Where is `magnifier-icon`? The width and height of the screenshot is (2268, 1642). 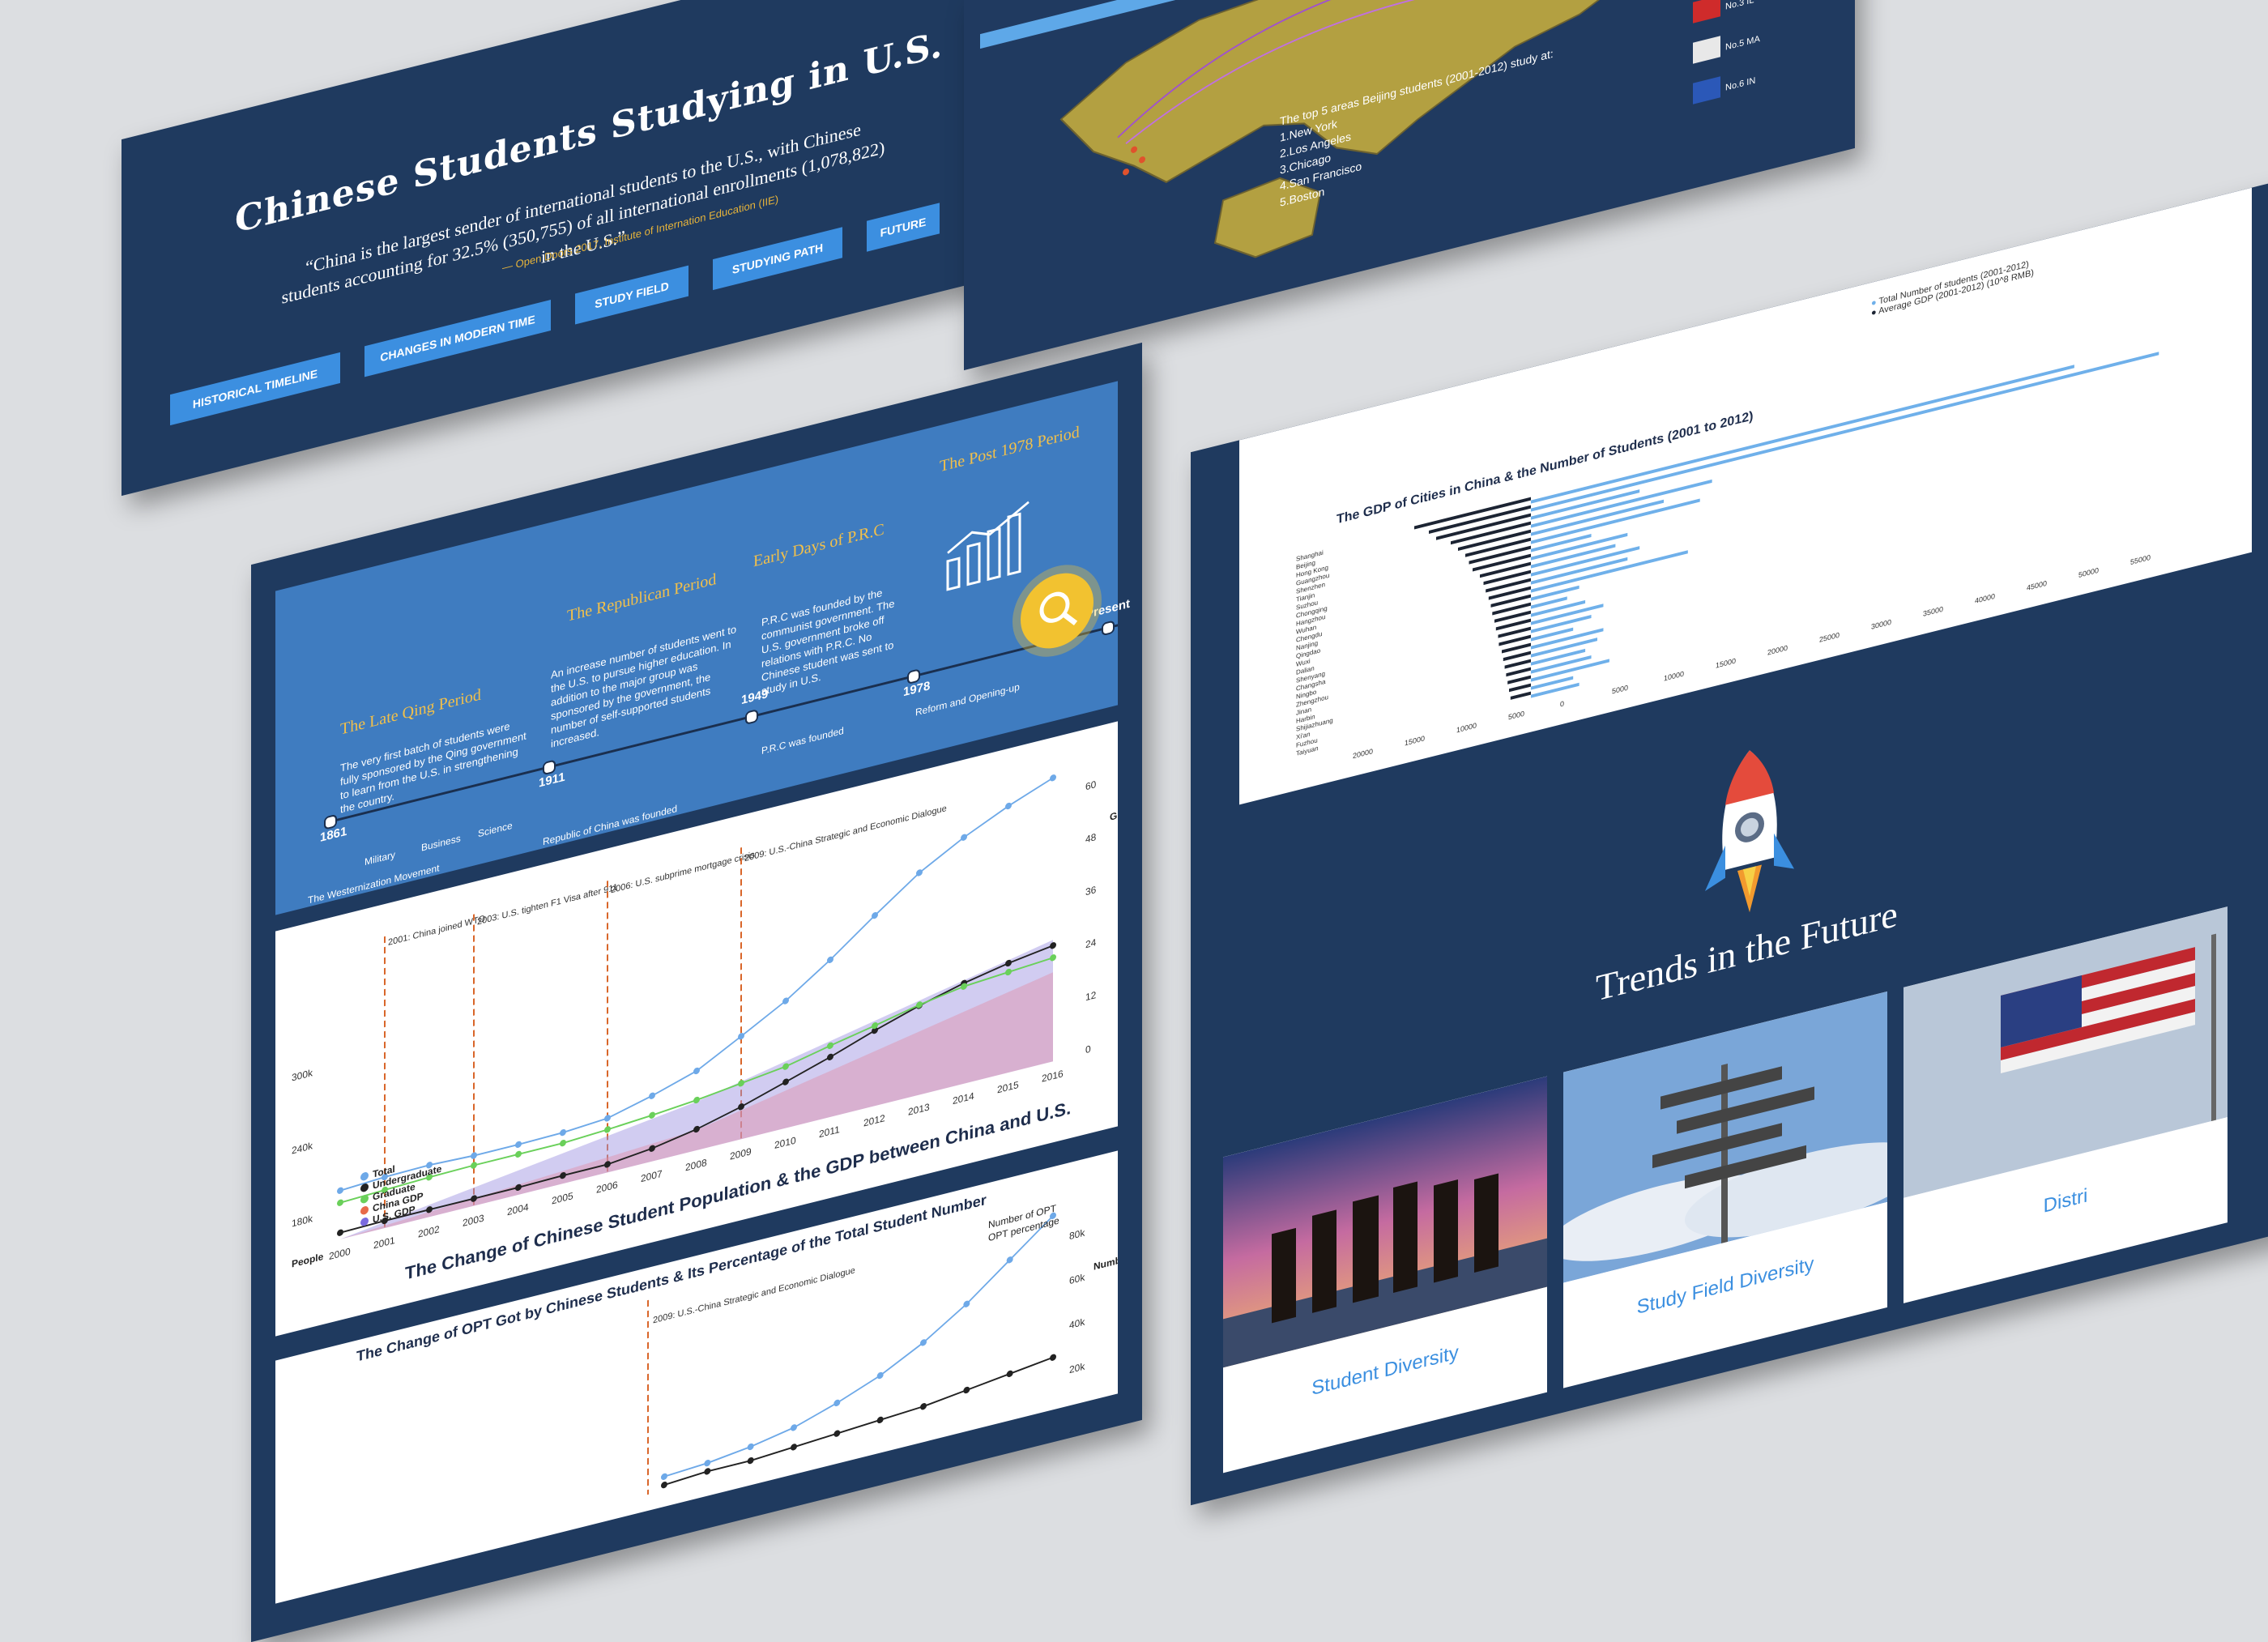
magnifier-icon is located at coordinates (1058, 608).